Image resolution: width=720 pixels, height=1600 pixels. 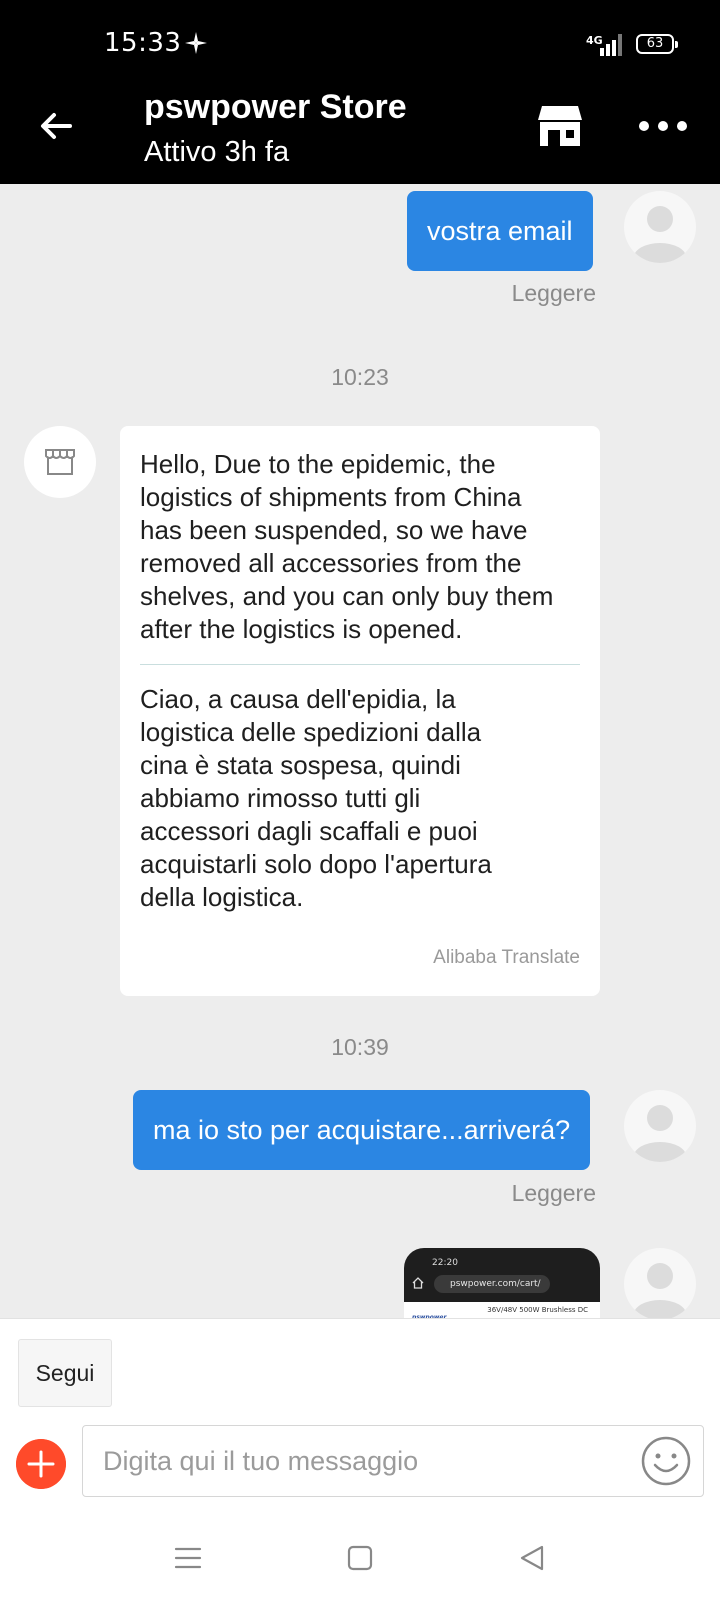 I want to click on back-arrow-icon, so click(x=56, y=126).